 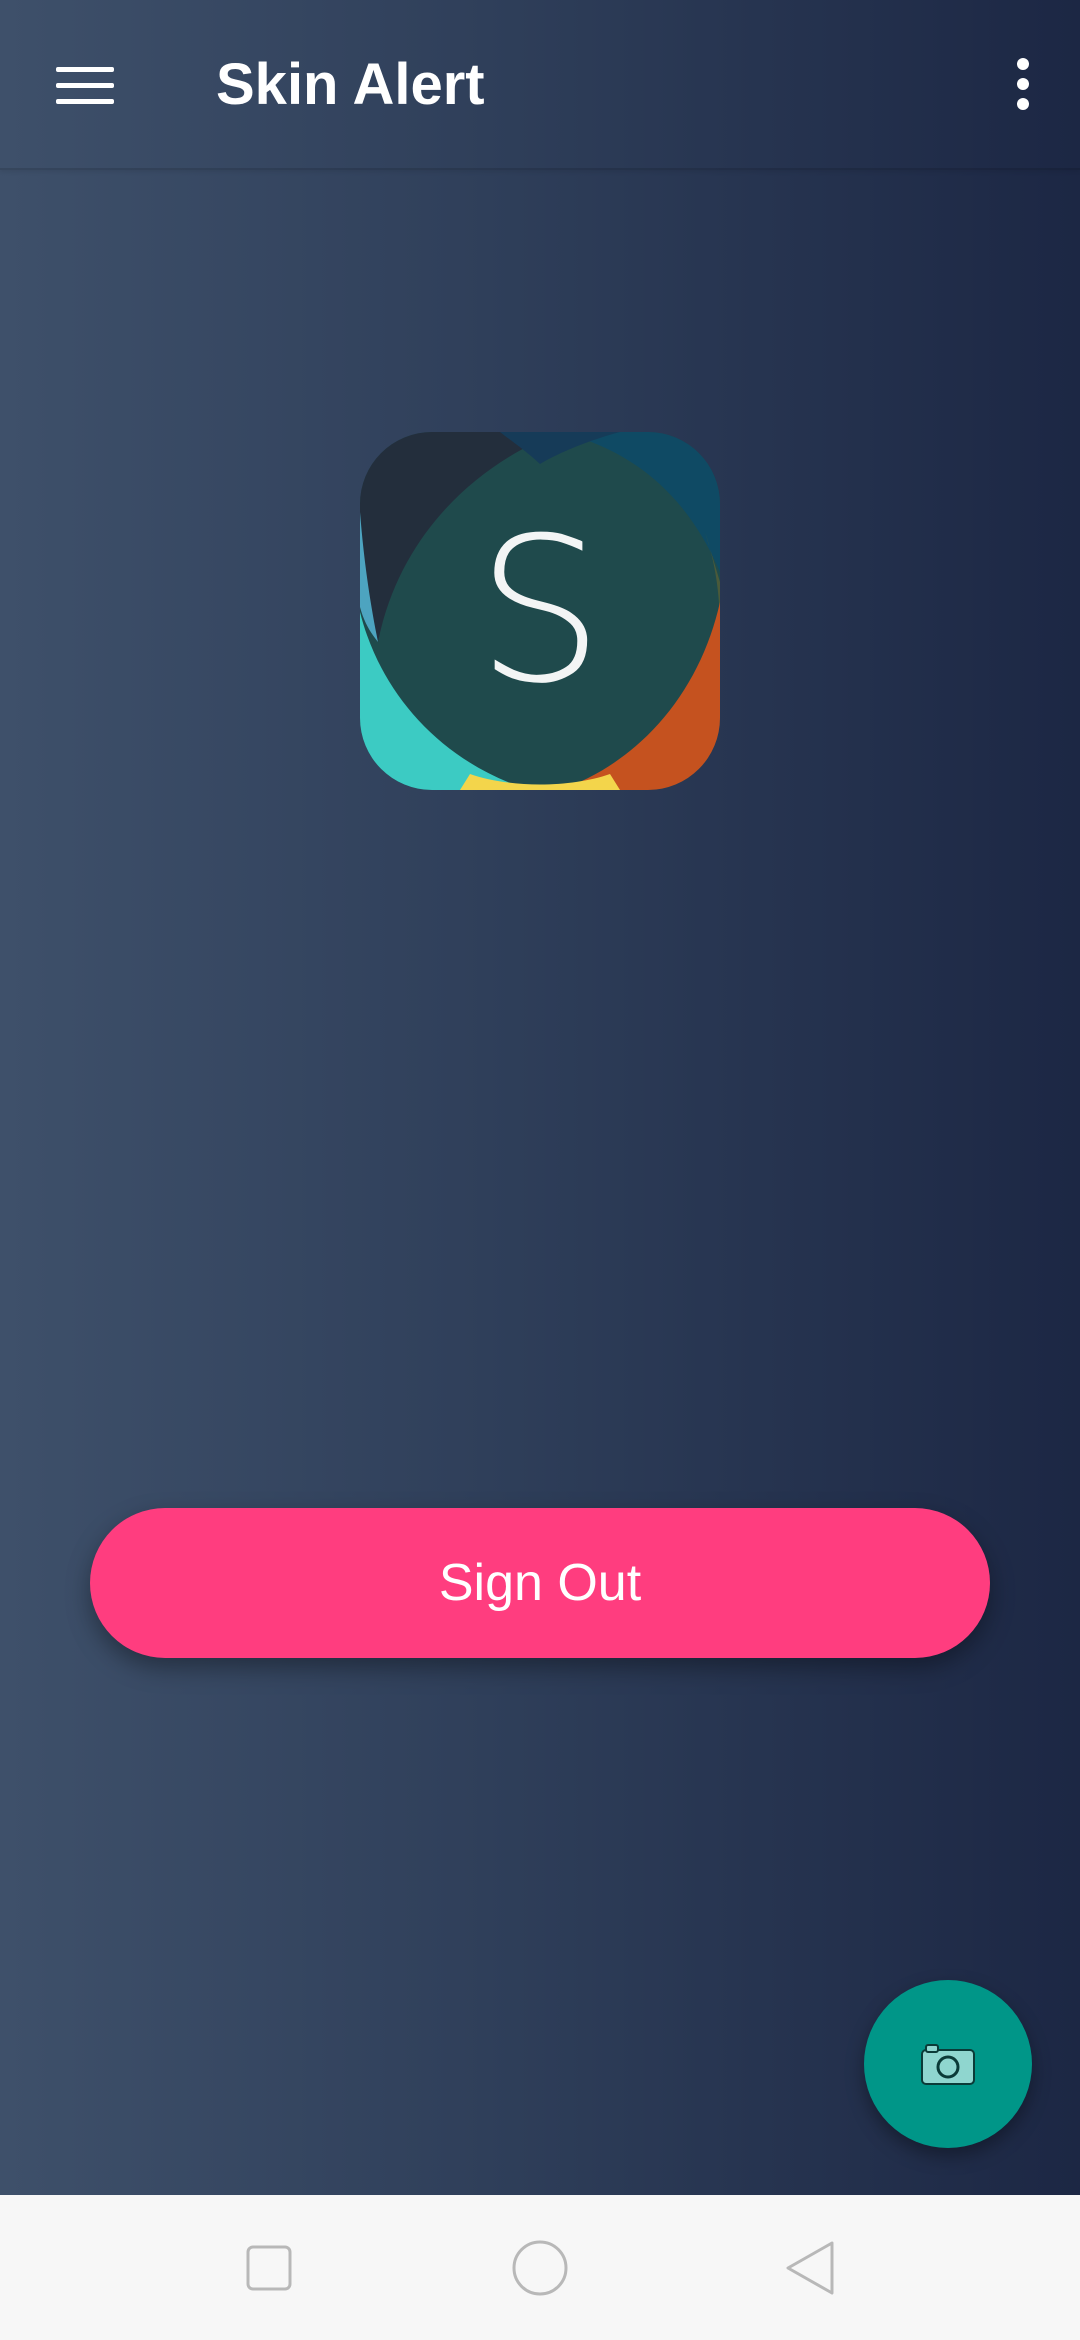 What do you see at coordinates (85, 85) in the screenshot?
I see `hamburger-menu-icon` at bounding box center [85, 85].